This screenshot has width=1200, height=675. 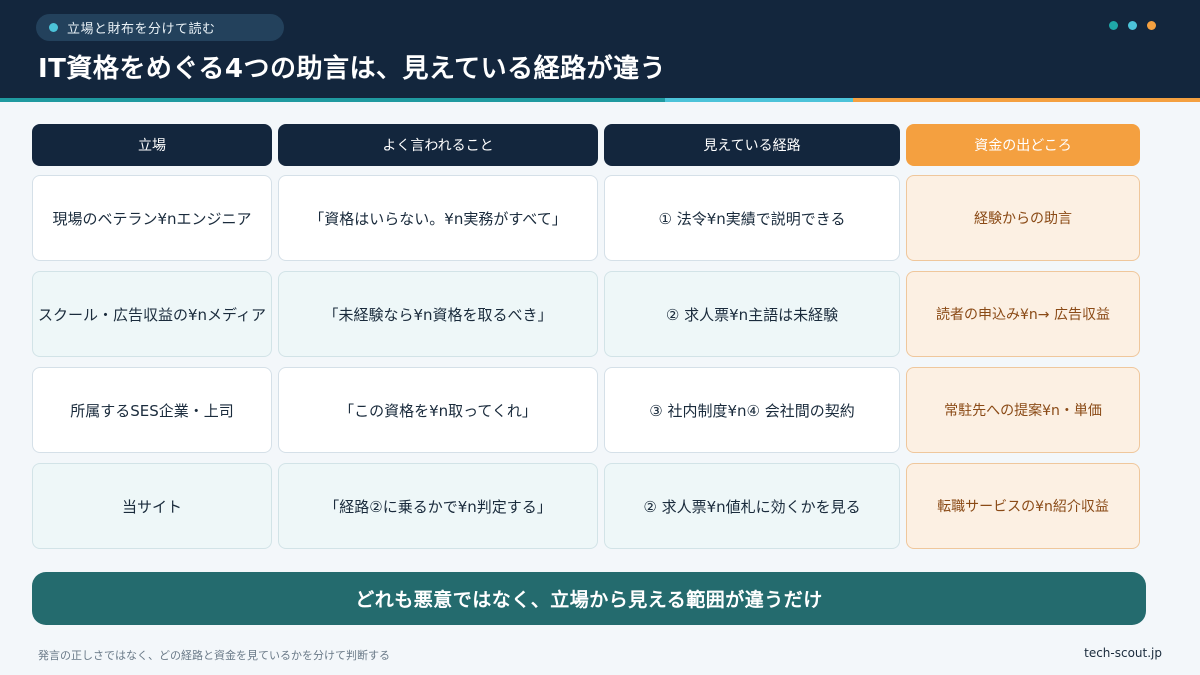 What do you see at coordinates (752, 314) in the screenshot?
I see `row2-route: ② 求人票¥n主語は未経験` at bounding box center [752, 314].